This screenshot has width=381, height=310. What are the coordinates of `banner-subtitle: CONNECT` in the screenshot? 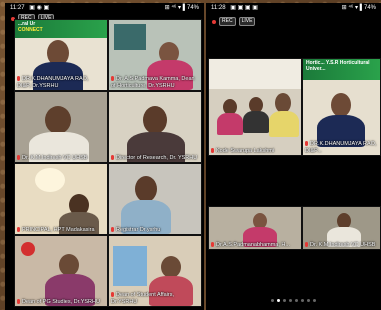 It's located at (30, 30).